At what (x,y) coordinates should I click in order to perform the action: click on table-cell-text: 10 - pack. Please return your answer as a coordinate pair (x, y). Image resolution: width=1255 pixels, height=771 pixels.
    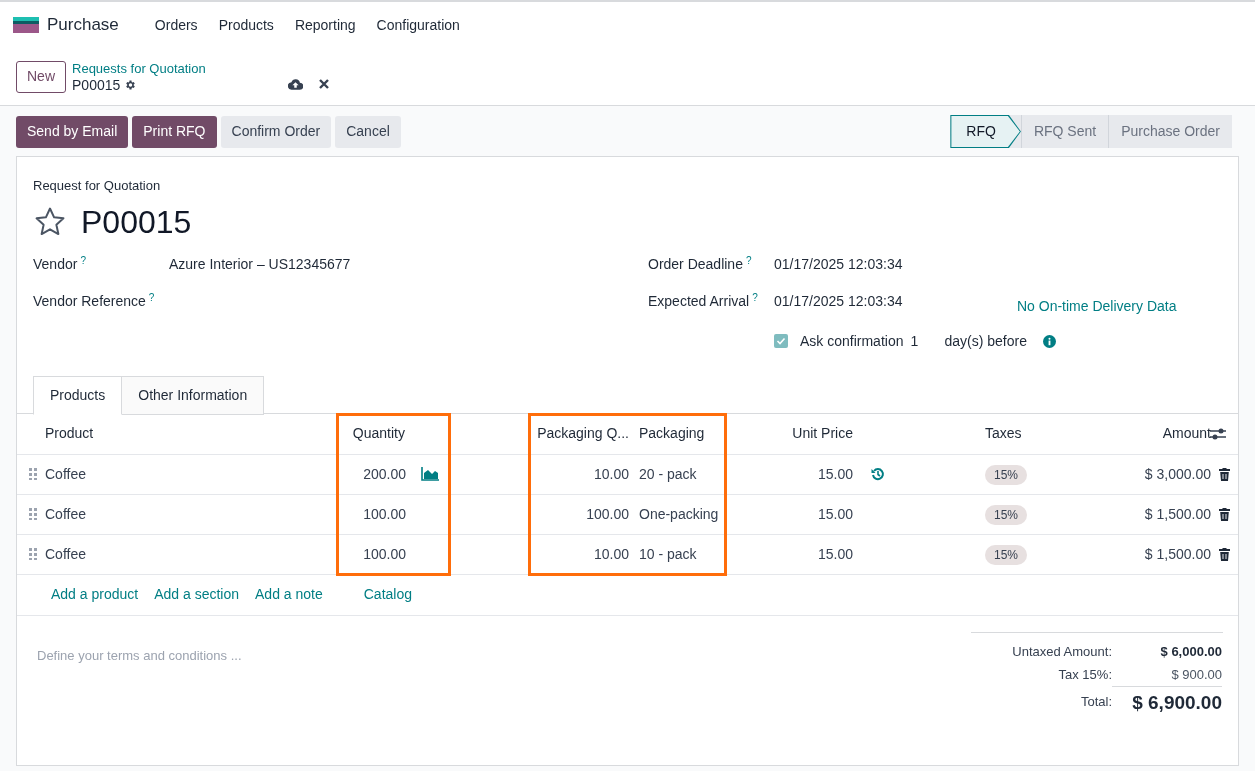
    Looking at the image, I should click on (668, 554).